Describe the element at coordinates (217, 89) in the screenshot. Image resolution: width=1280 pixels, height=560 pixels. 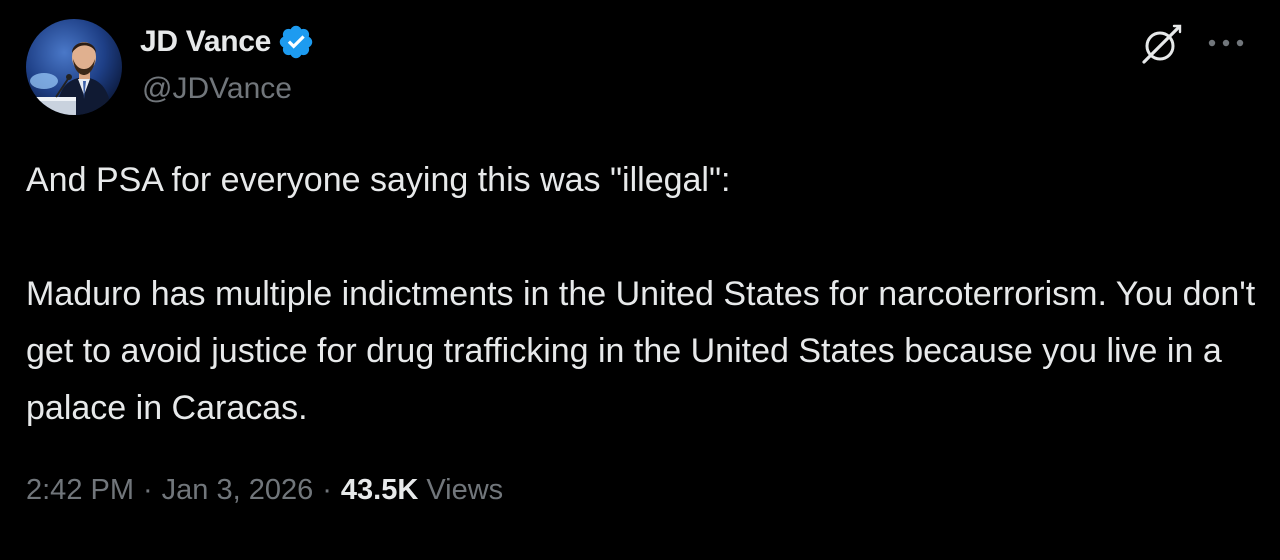
I see `author-handle: @JDVance` at that location.